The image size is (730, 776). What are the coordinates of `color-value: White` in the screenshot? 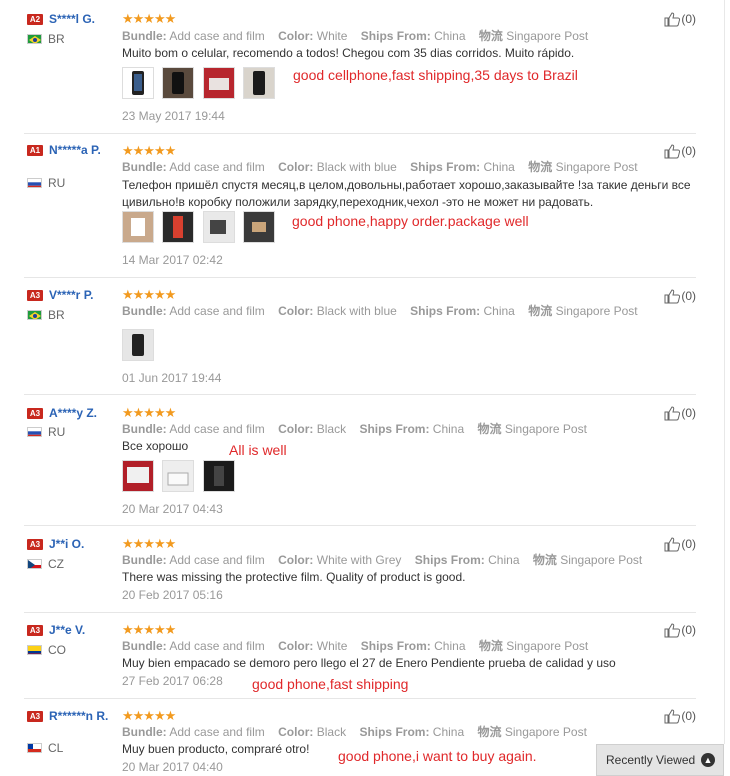 It's located at (332, 36).